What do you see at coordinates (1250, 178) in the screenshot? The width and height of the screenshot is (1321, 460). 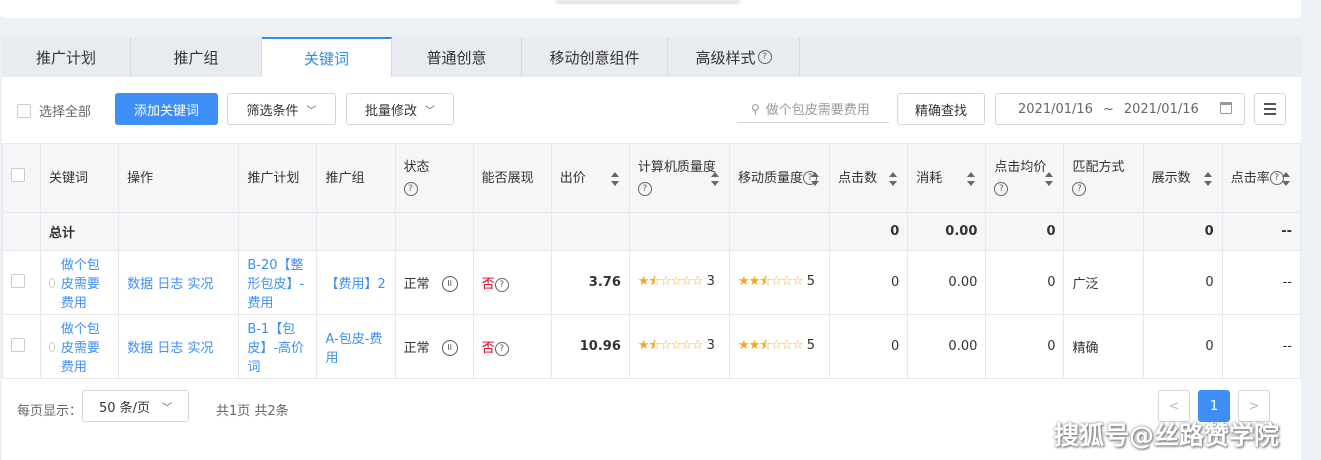 I see `col-ctr-label: 点击率` at bounding box center [1250, 178].